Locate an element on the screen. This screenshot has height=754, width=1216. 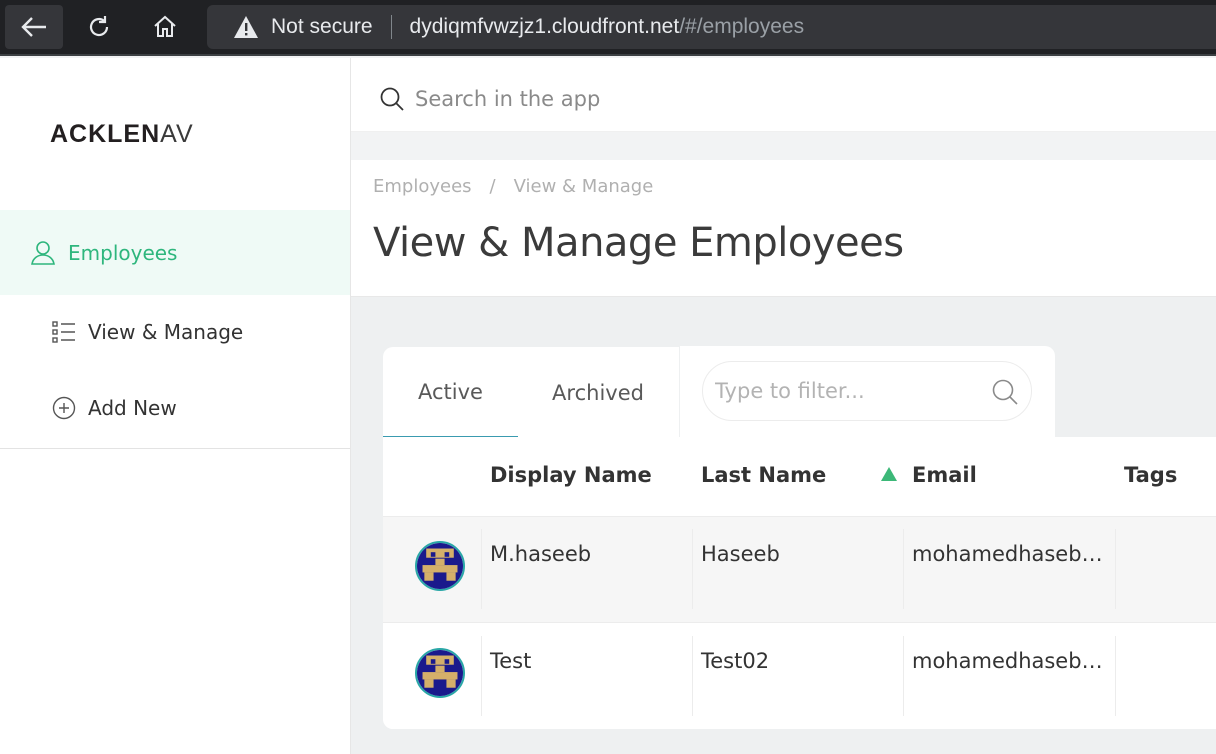
filter-box is located at coordinates (867, 391).